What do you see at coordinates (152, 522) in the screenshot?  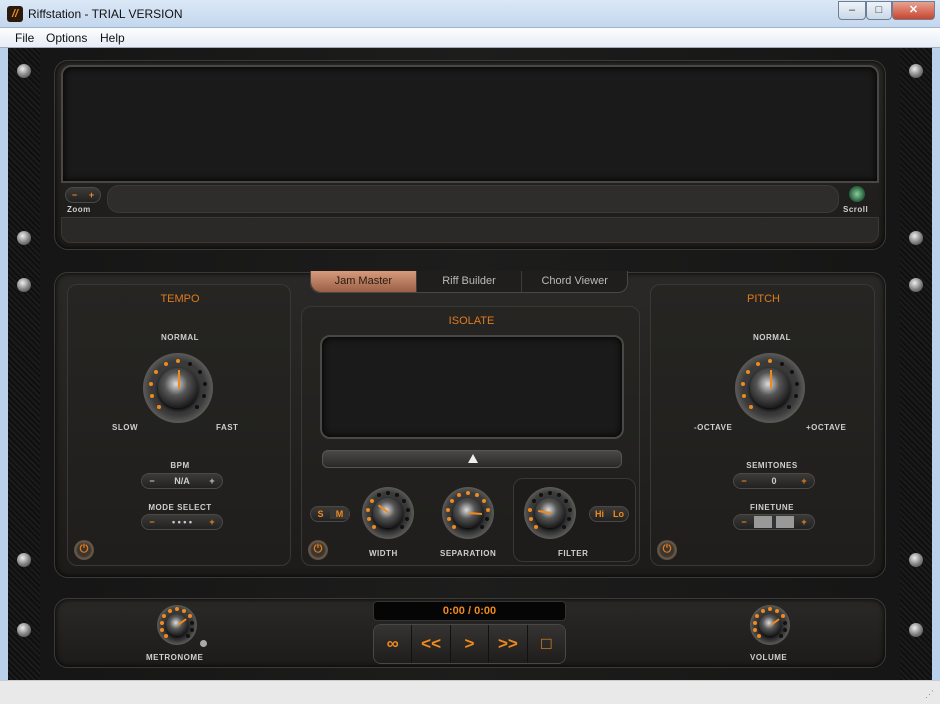 I see `mode-minus-button: −` at bounding box center [152, 522].